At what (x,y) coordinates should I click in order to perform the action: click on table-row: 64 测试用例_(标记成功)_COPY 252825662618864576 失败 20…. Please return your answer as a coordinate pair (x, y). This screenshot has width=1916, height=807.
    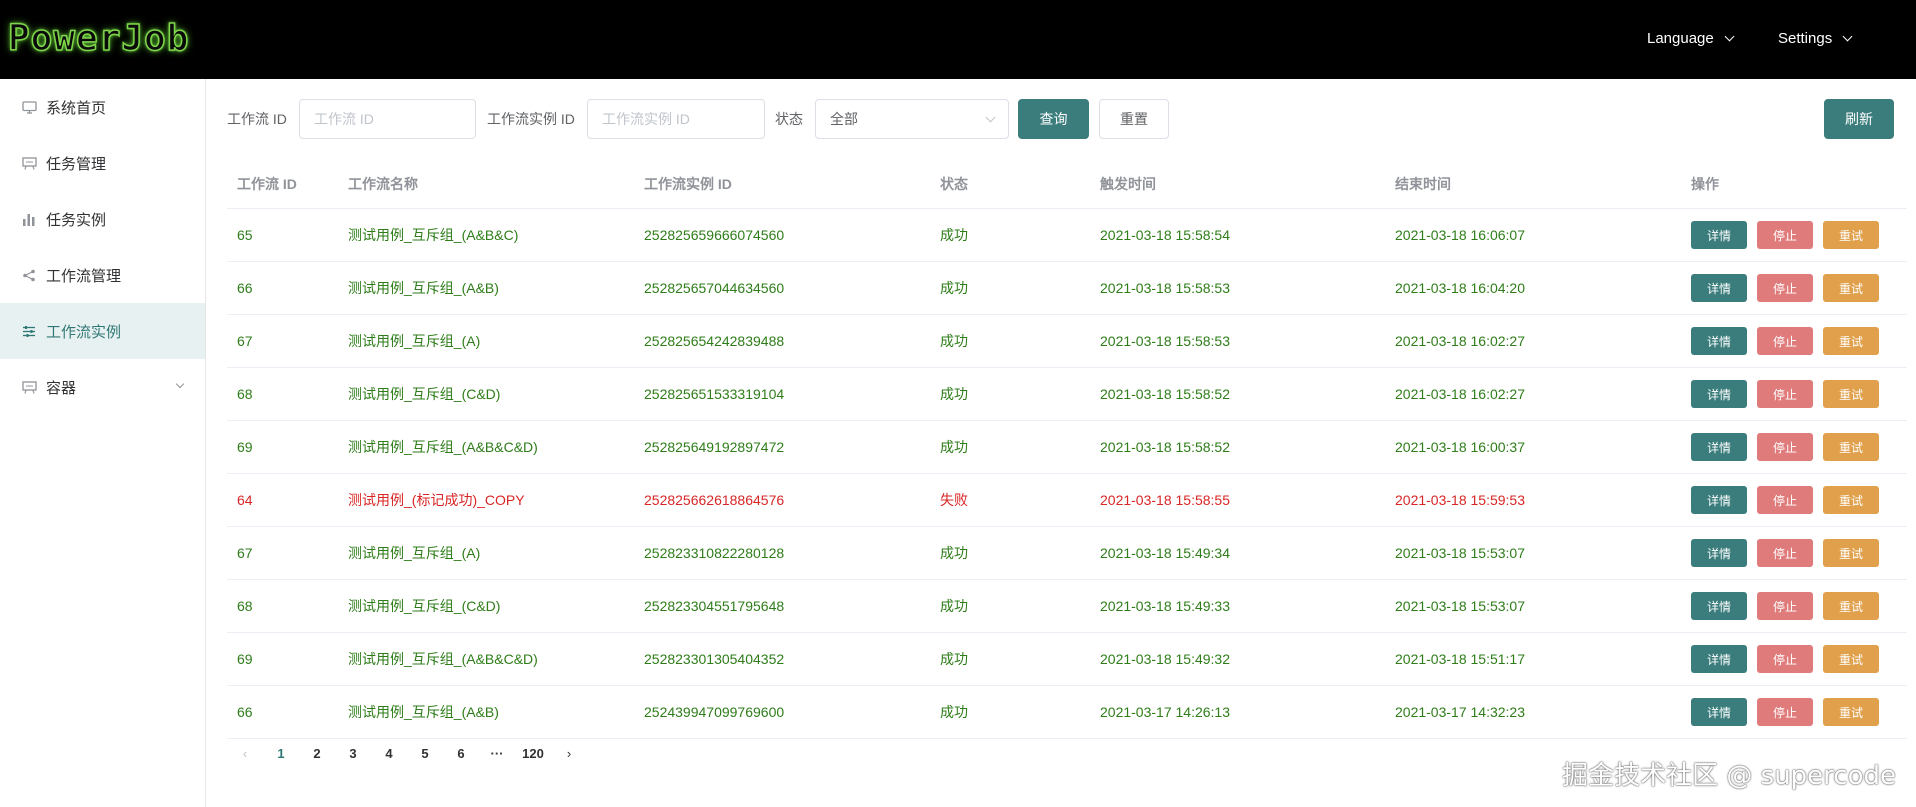
    Looking at the image, I should click on (1067, 500).